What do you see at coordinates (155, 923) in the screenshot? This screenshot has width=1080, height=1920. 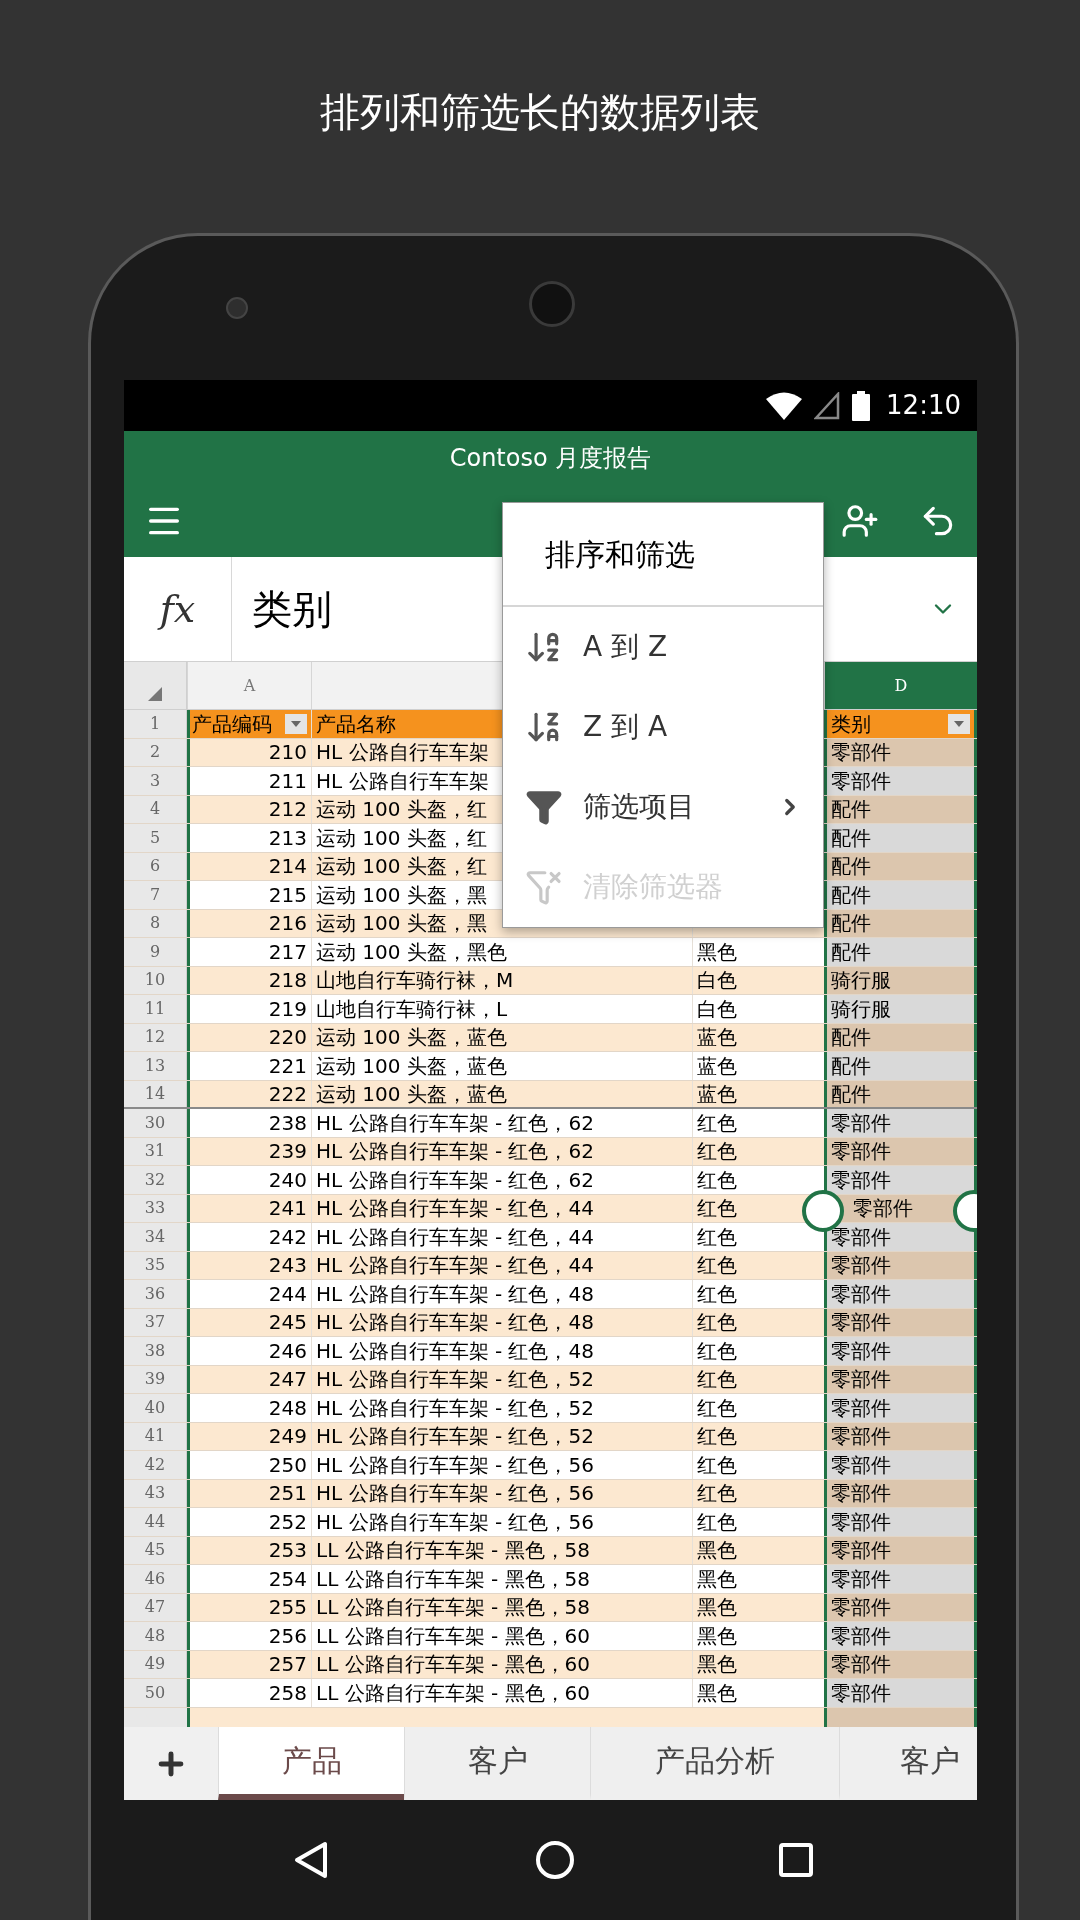 I see `row-number: 8` at bounding box center [155, 923].